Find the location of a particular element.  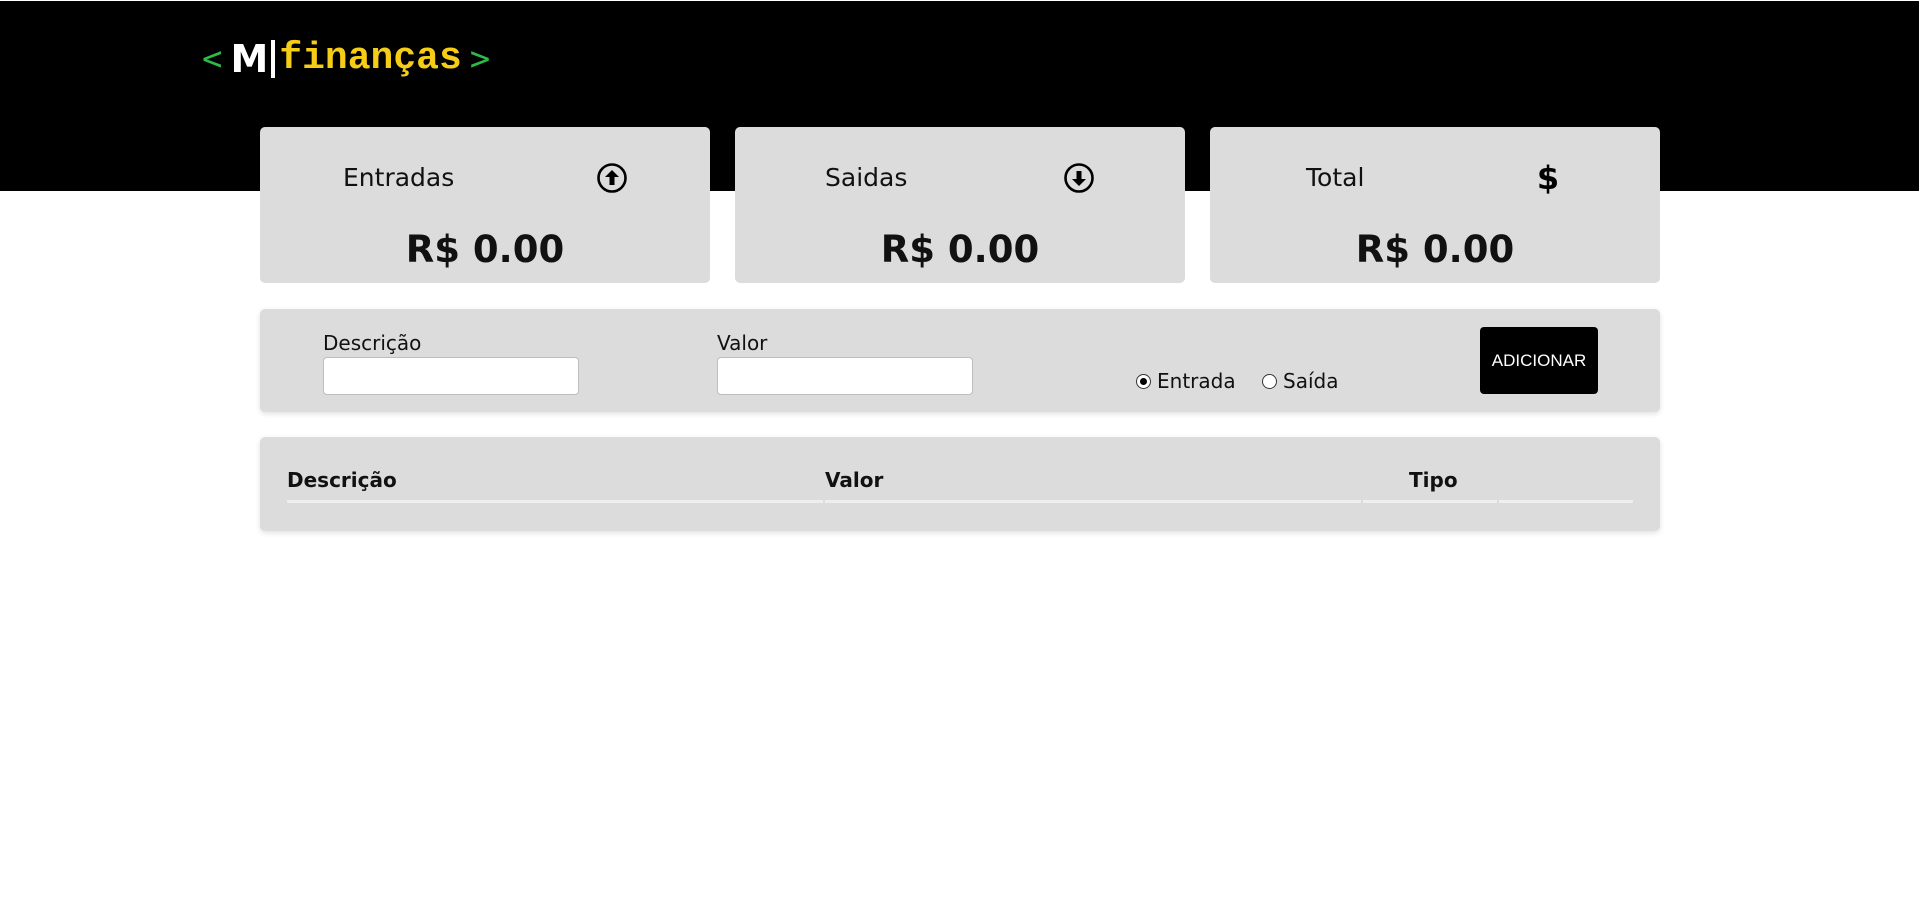

column-header-valor: Valor is located at coordinates (854, 480).